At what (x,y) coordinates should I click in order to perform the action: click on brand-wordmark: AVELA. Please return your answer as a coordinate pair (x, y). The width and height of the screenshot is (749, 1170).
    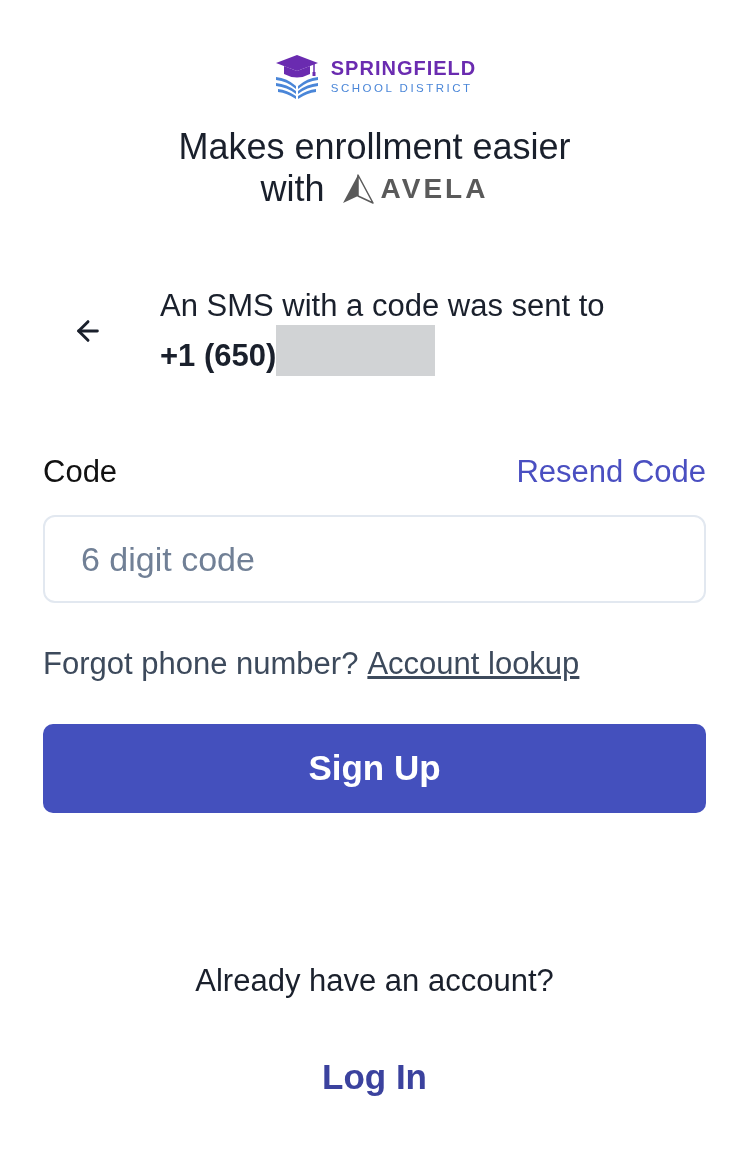
    Looking at the image, I should click on (434, 189).